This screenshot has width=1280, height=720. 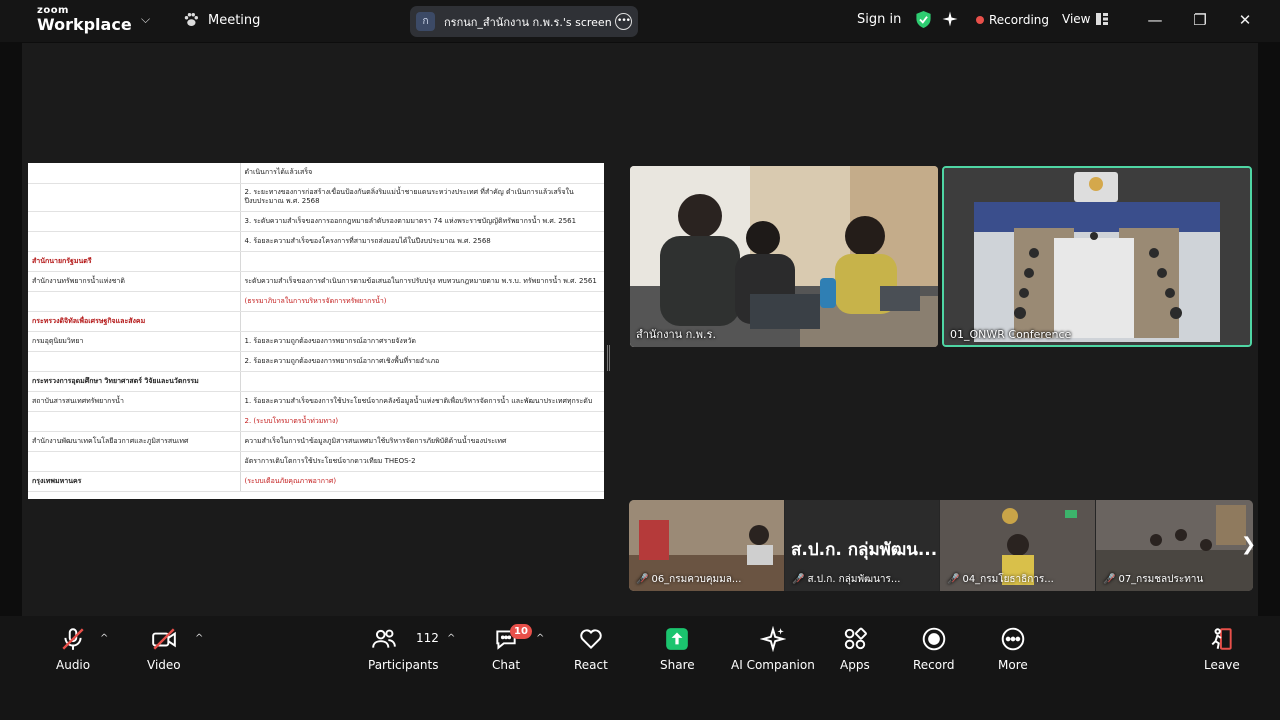 I want to click on view-button: View, so click(x=1085, y=19).